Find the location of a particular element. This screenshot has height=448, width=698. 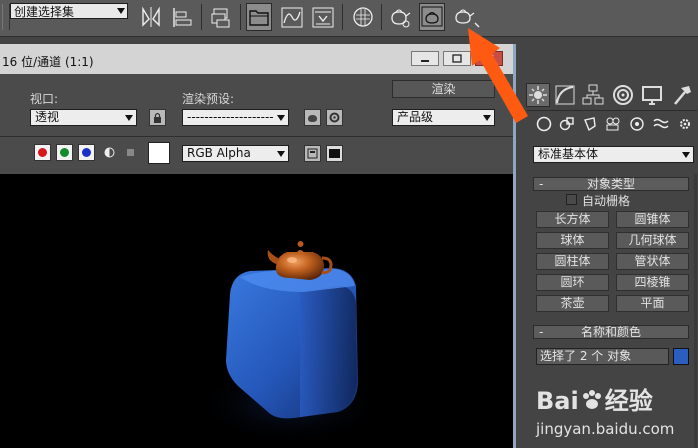

minimize-button is located at coordinates (425, 58).